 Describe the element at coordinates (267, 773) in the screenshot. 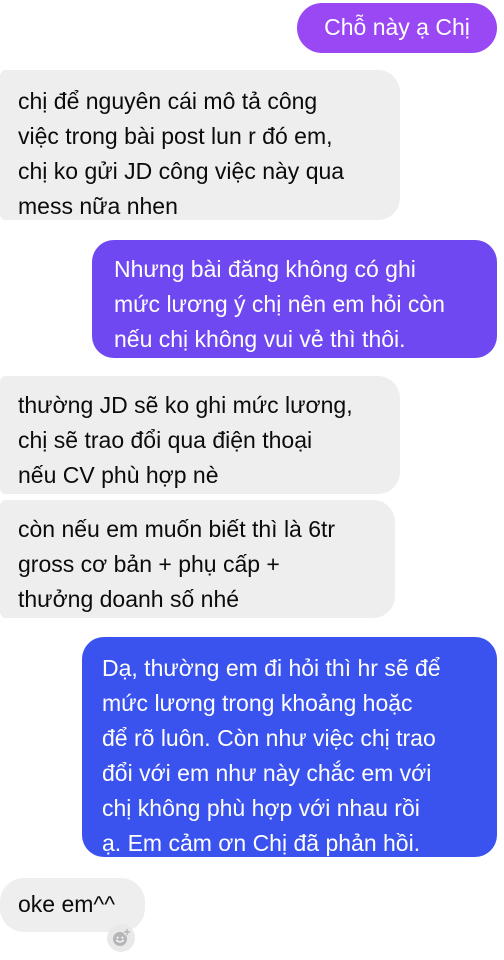

I see `message-text-line: đổi với em như này chắc em với` at that location.